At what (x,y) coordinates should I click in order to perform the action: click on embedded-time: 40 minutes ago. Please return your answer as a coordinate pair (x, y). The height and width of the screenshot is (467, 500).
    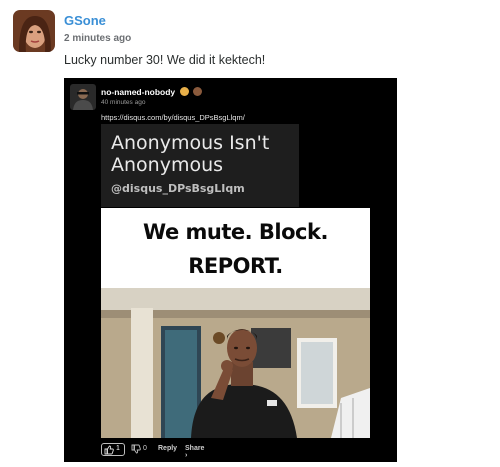
    Looking at the image, I should click on (123, 102).